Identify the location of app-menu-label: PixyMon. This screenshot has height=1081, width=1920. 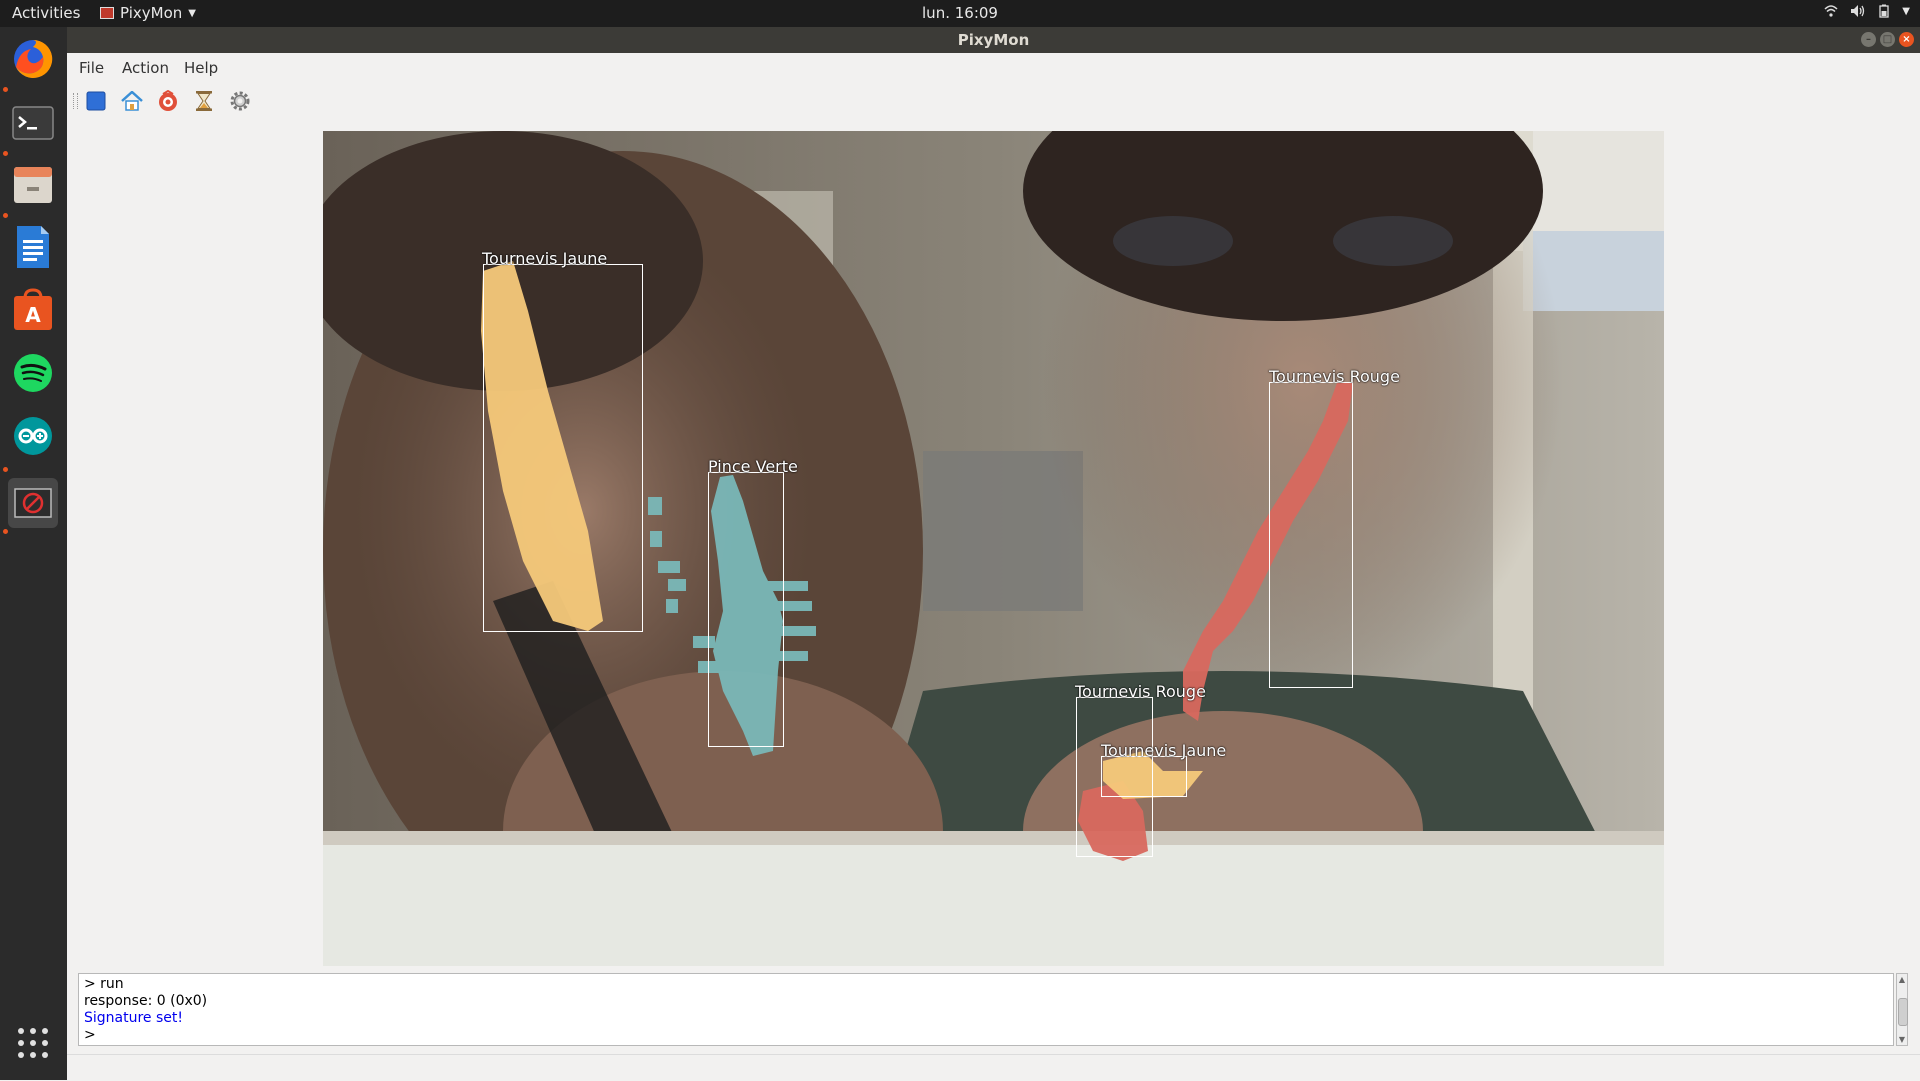
(151, 13).